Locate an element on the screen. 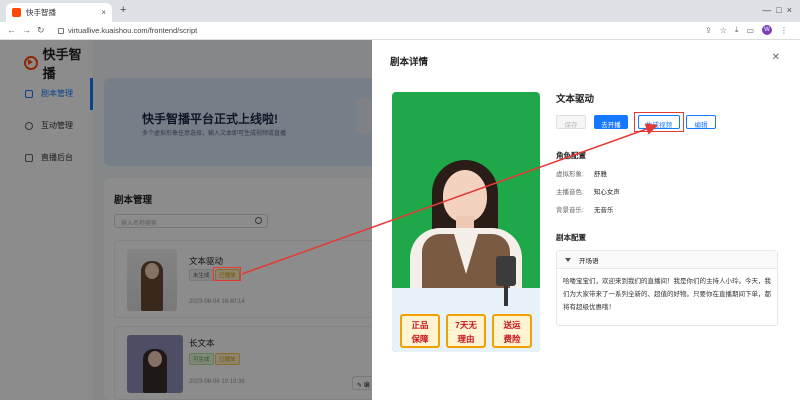 The height and width of the screenshot is (400, 800). go-live-button: 去开播 is located at coordinates (611, 122).